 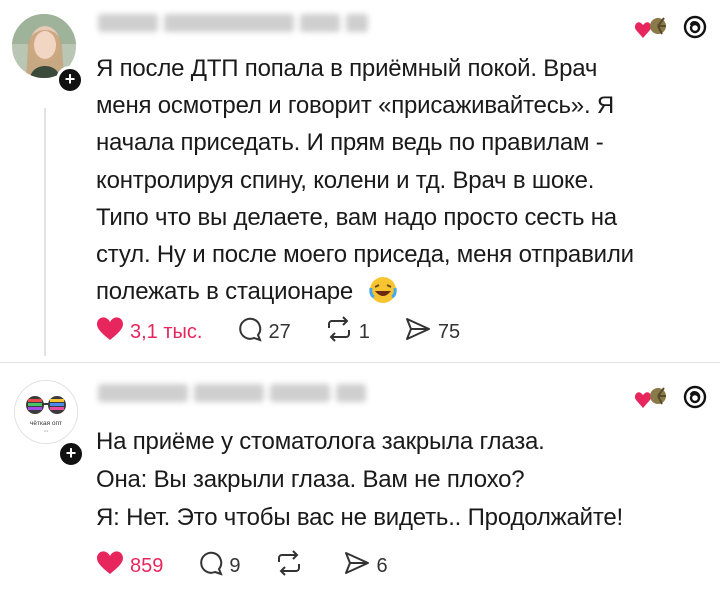 I want to click on avatar: чёткая опт •••, so click(x=46, y=412).